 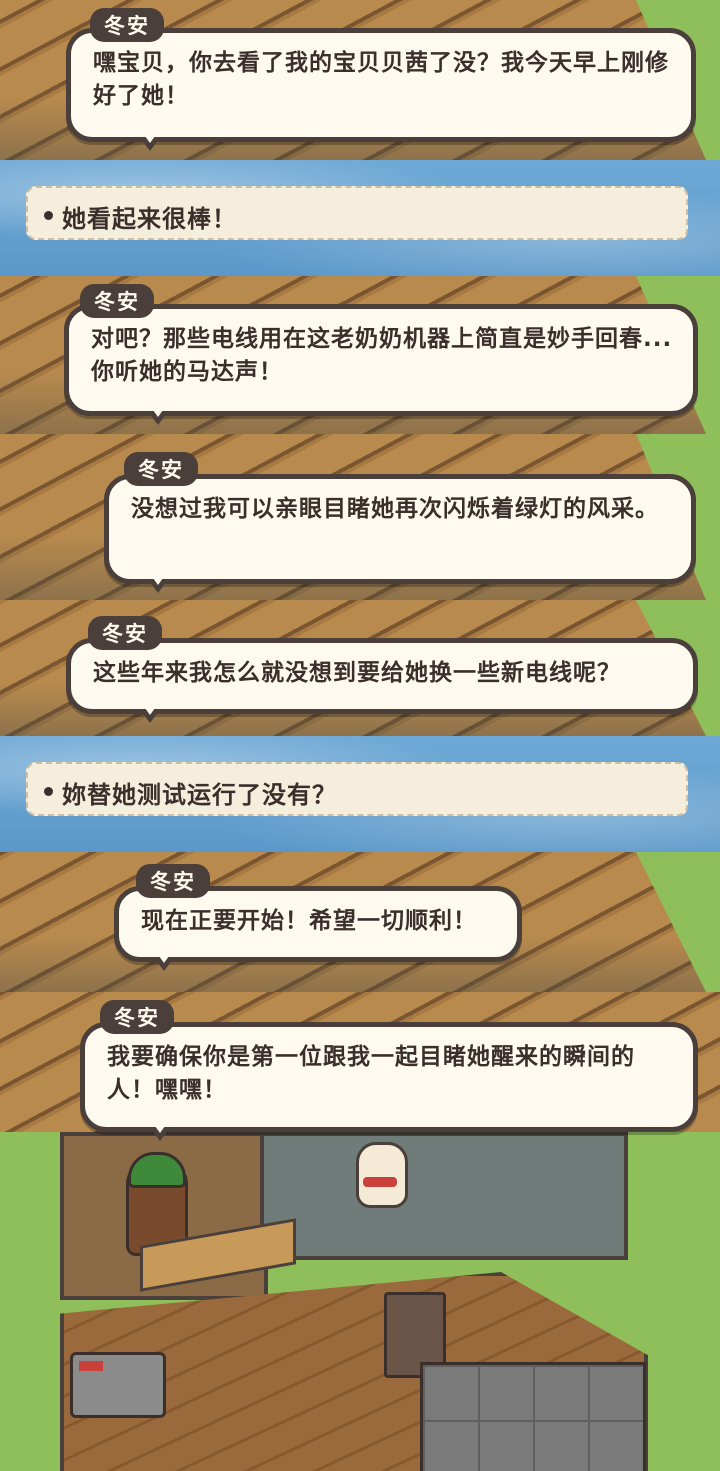 What do you see at coordinates (444, 1196) in the screenshot?
I see `workshop-back-wall` at bounding box center [444, 1196].